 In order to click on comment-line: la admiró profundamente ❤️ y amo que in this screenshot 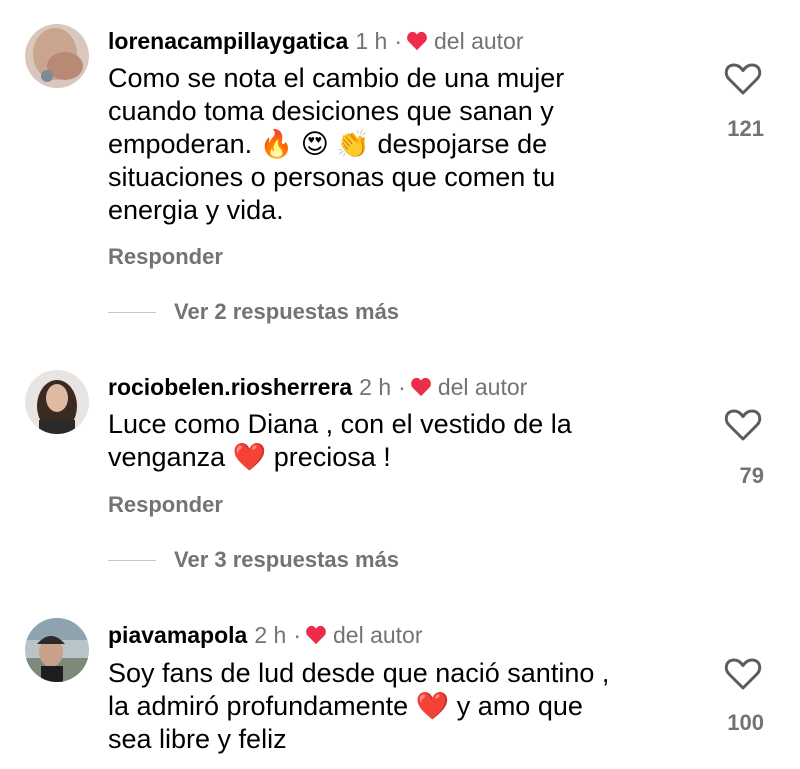, I will do `click(345, 706)`.